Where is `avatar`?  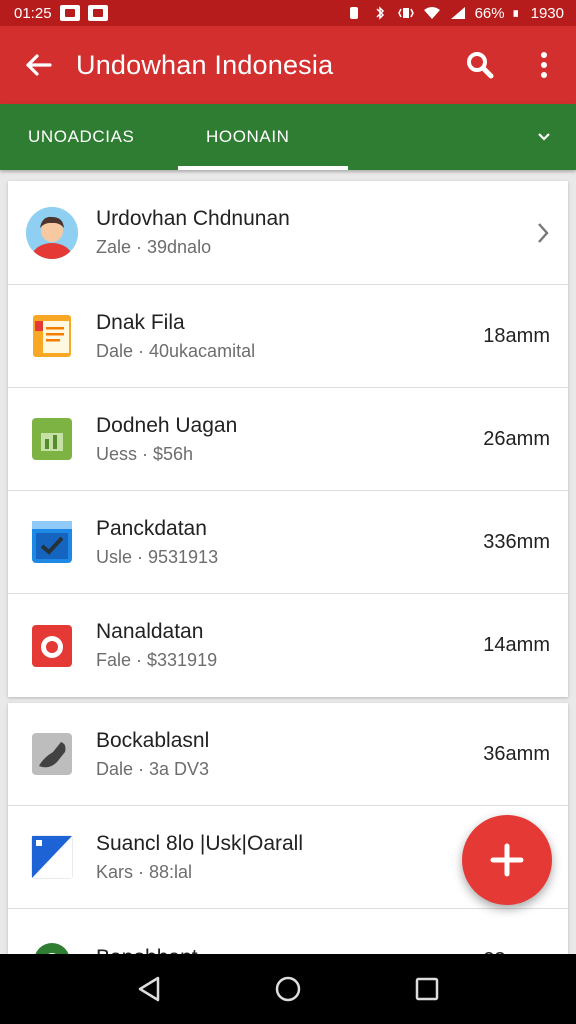 avatar is located at coordinates (52, 232).